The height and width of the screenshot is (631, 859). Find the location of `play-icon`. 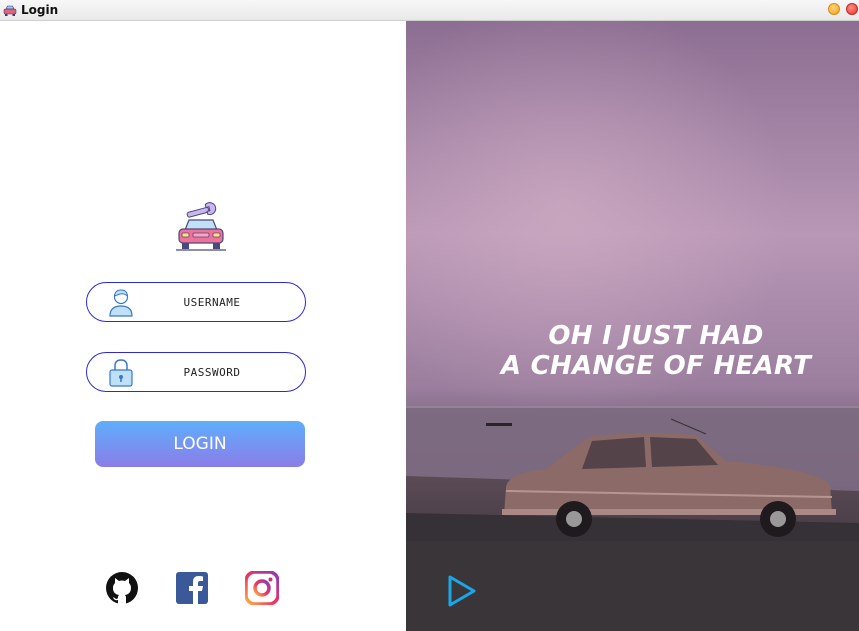

play-icon is located at coordinates (462, 591).